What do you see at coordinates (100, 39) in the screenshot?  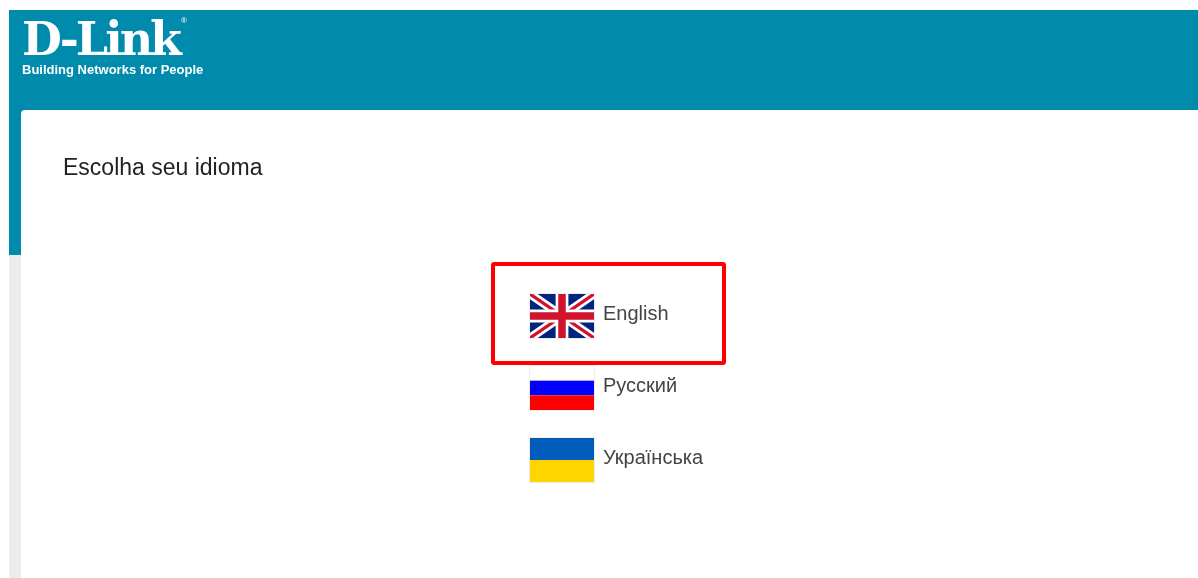 I see `logo-wordmark: D-Link` at bounding box center [100, 39].